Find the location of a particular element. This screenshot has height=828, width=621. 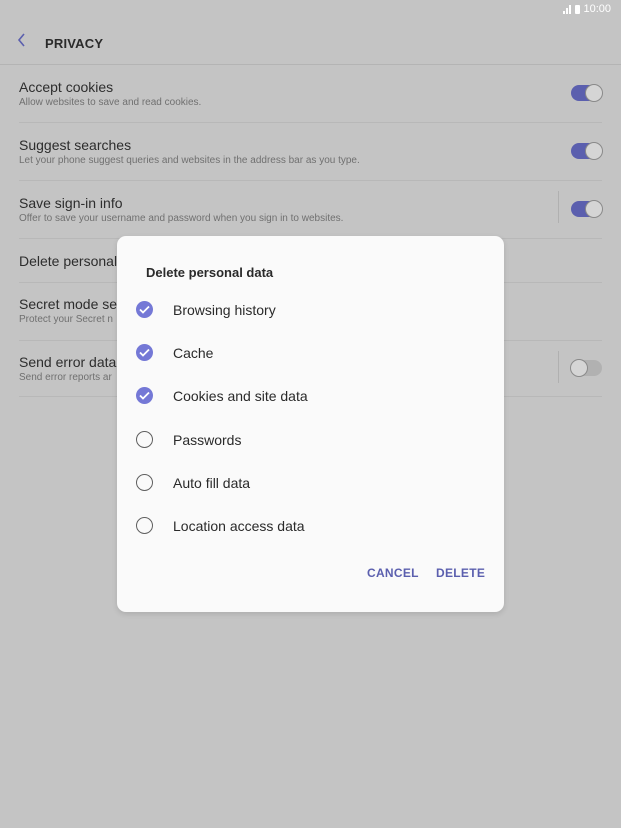

option-auto-fill-data: Auto fill data is located at coordinates (301, 483).